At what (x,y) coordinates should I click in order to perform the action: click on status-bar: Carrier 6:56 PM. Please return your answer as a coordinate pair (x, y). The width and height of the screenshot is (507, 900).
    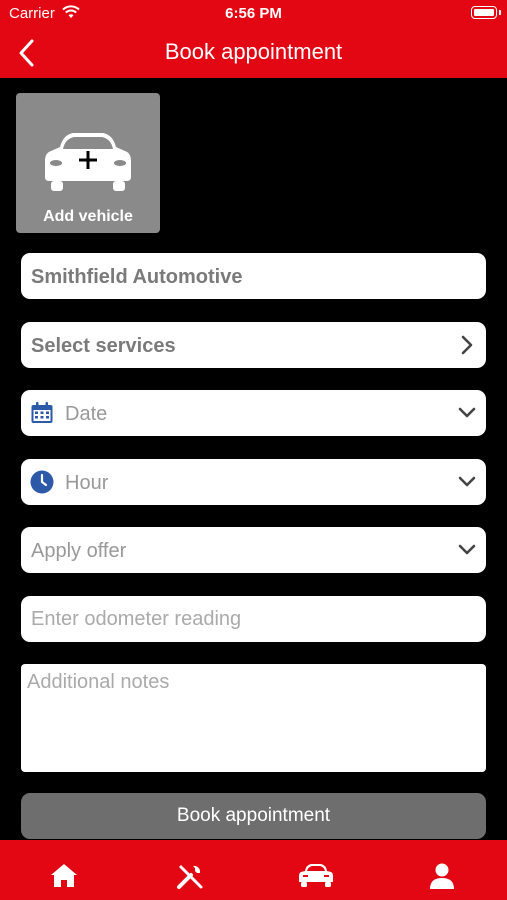
    Looking at the image, I should click on (253, 14).